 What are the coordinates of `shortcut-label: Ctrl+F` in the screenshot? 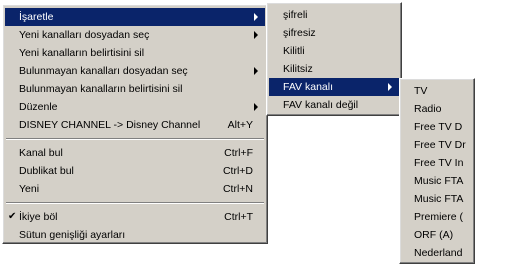 It's located at (238, 153).